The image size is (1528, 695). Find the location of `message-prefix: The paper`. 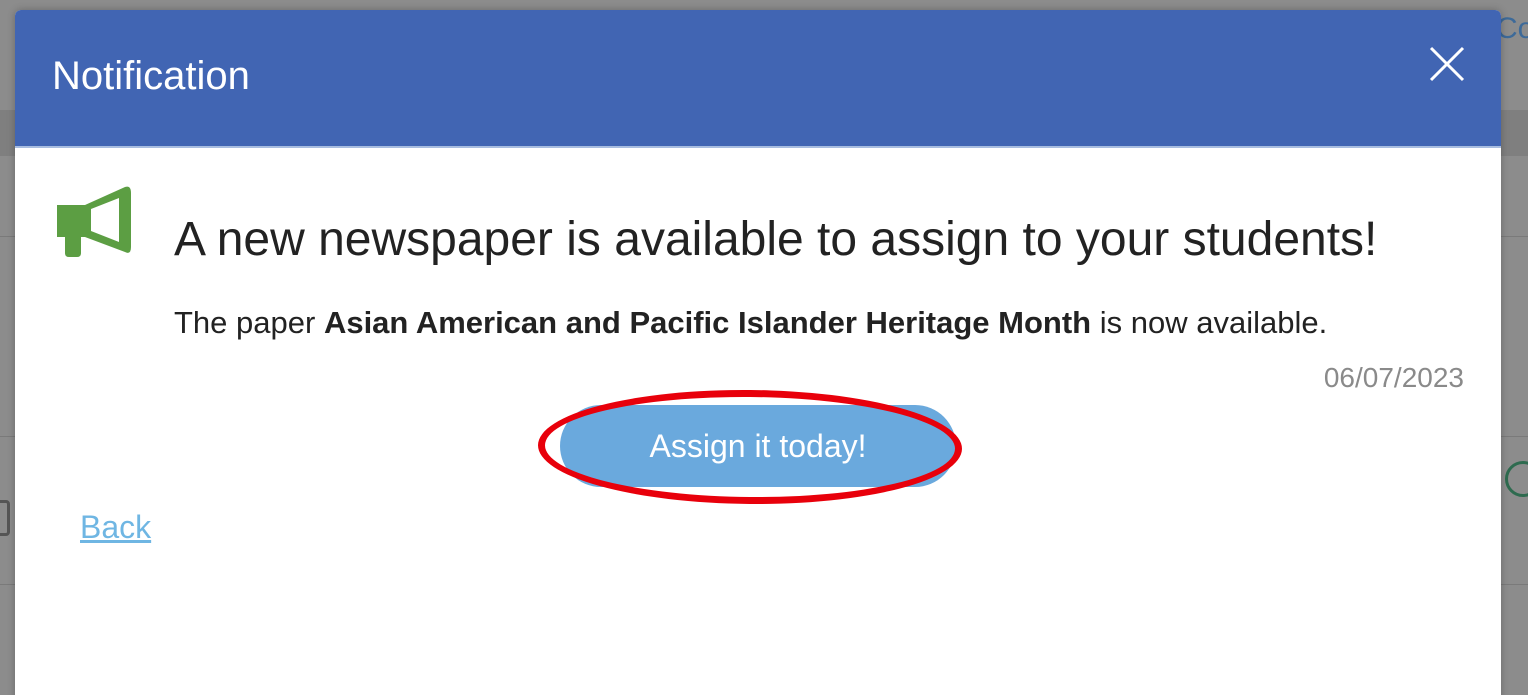

message-prefix: The paper is located at coordinates (249, 322).